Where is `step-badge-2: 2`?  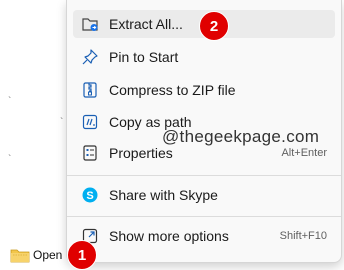
step-badge-2: 2 is located at coordinates (214, 26).